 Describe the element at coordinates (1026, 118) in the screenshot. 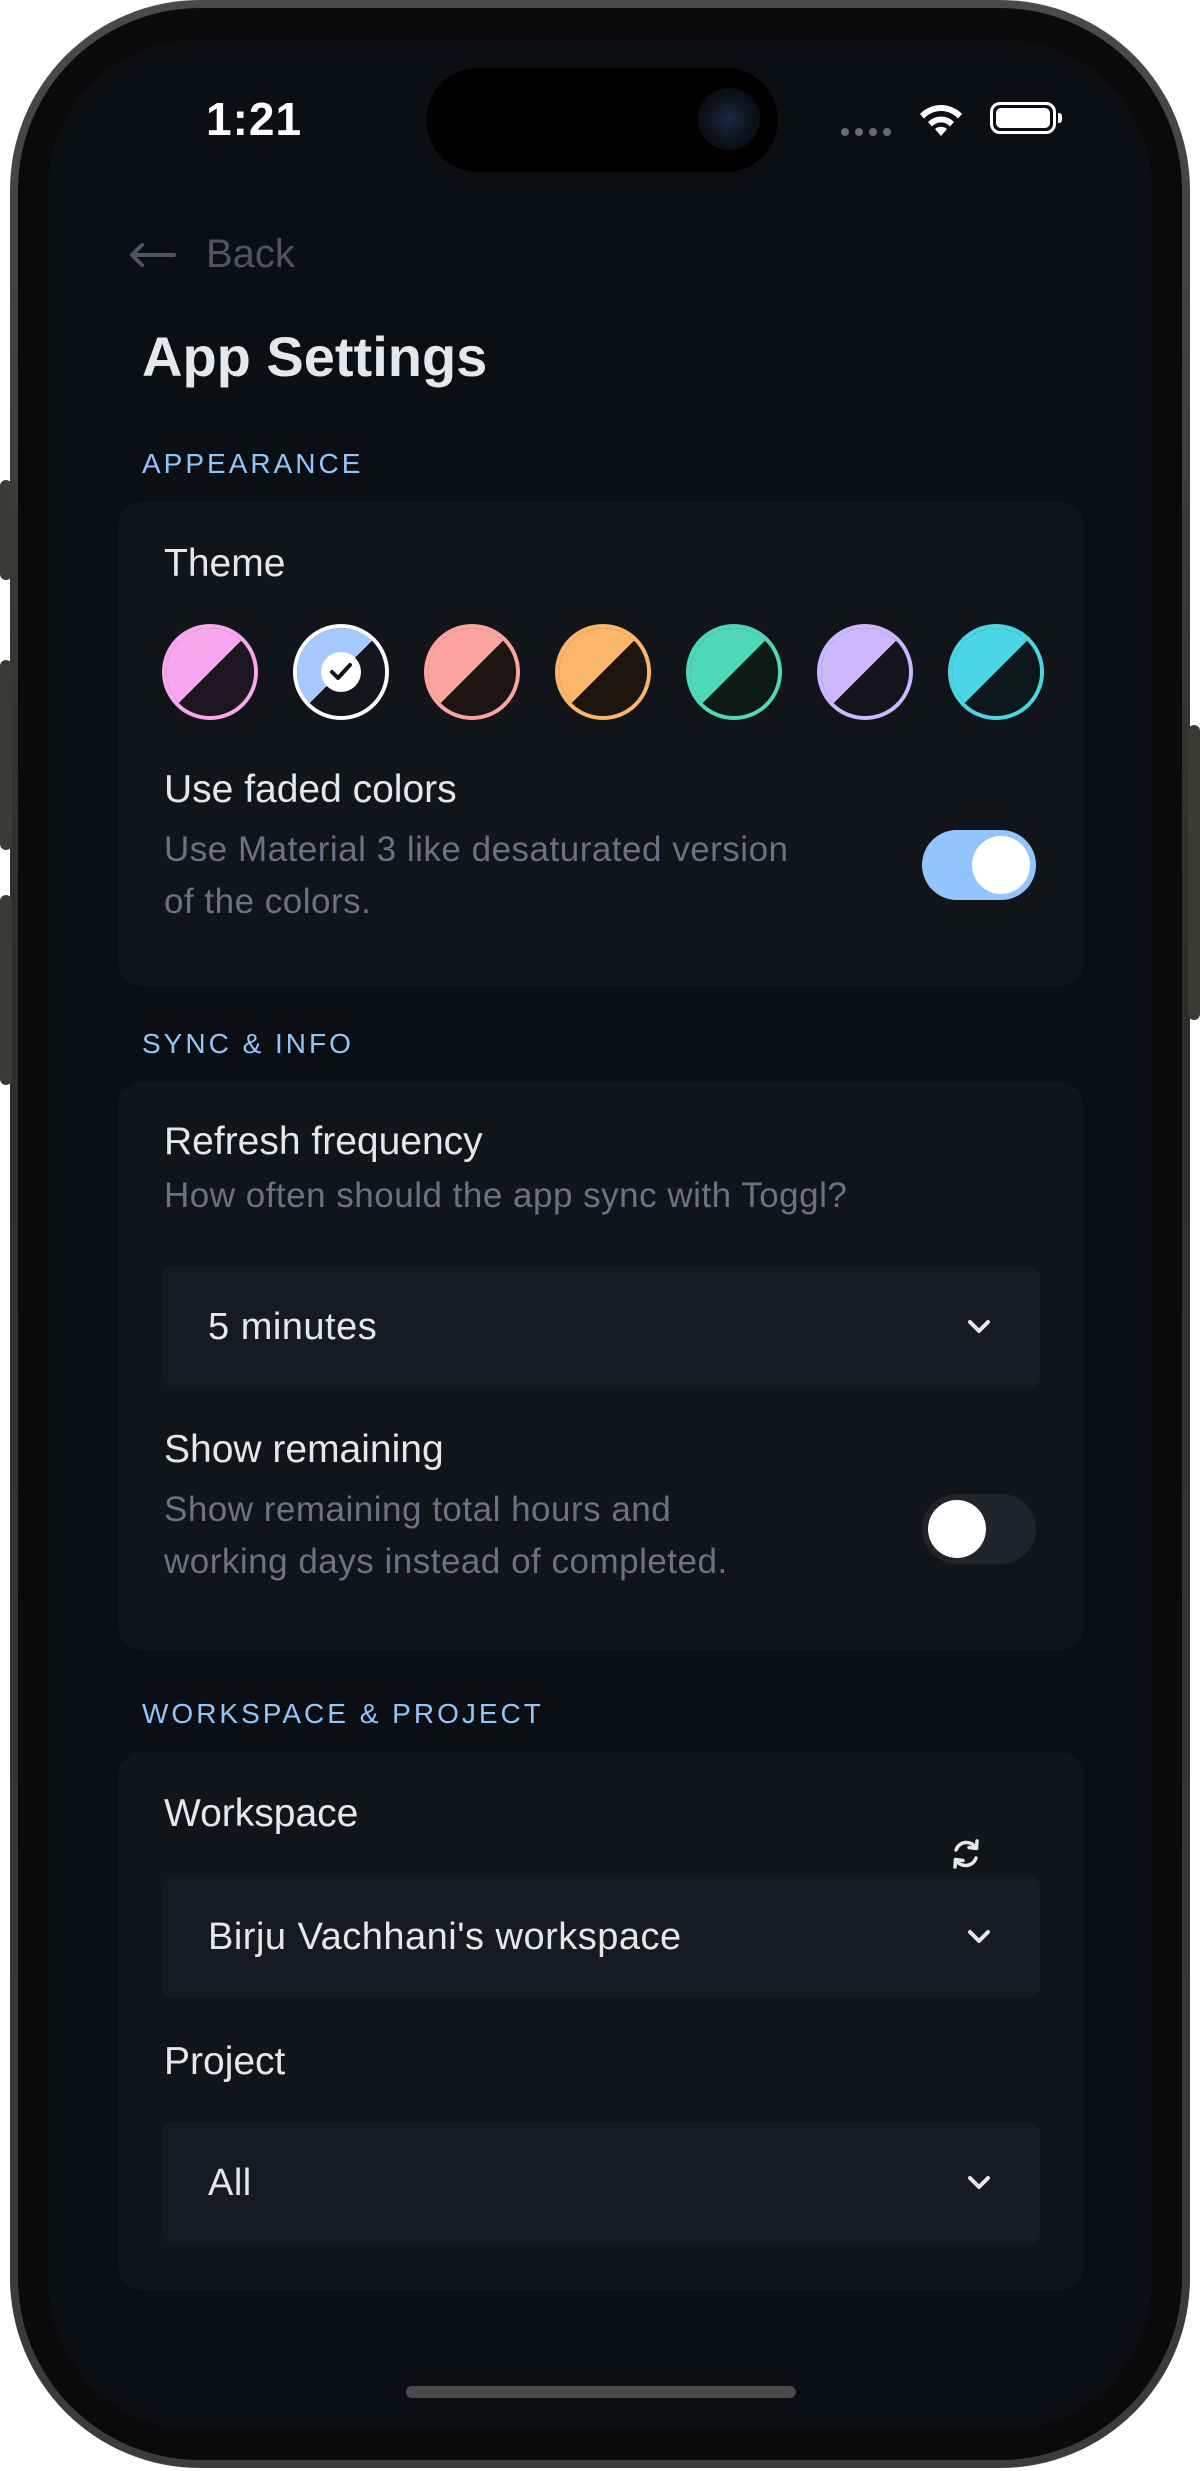

I see `battery-icon` at that location.